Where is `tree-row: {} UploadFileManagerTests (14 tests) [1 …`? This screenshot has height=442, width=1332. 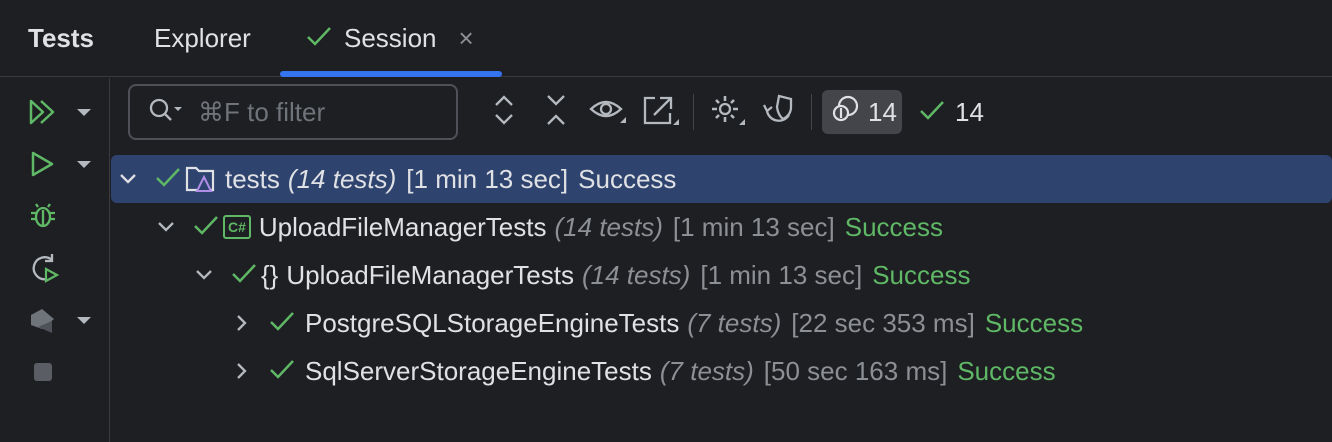
tree-row: {} UploadFileManagerTests (14 tests) [1 … is located at coordinates (721, 275).